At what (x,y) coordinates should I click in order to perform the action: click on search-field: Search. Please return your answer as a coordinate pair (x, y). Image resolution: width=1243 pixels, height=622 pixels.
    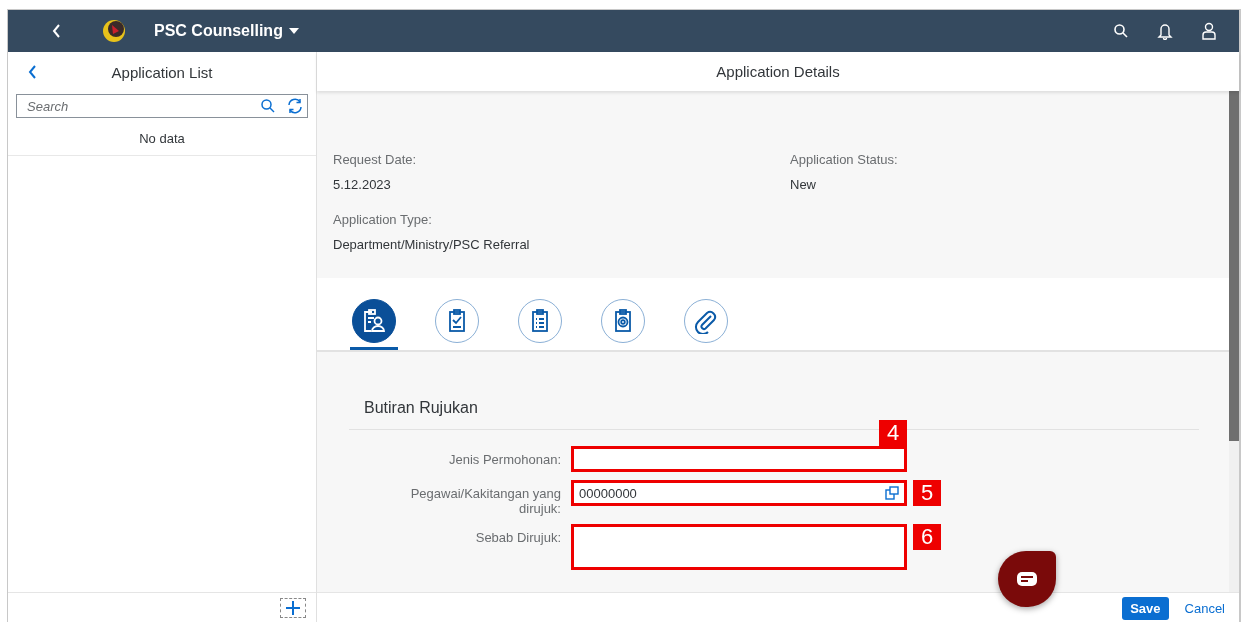
    Looking at the image, I should click on (162, 106).